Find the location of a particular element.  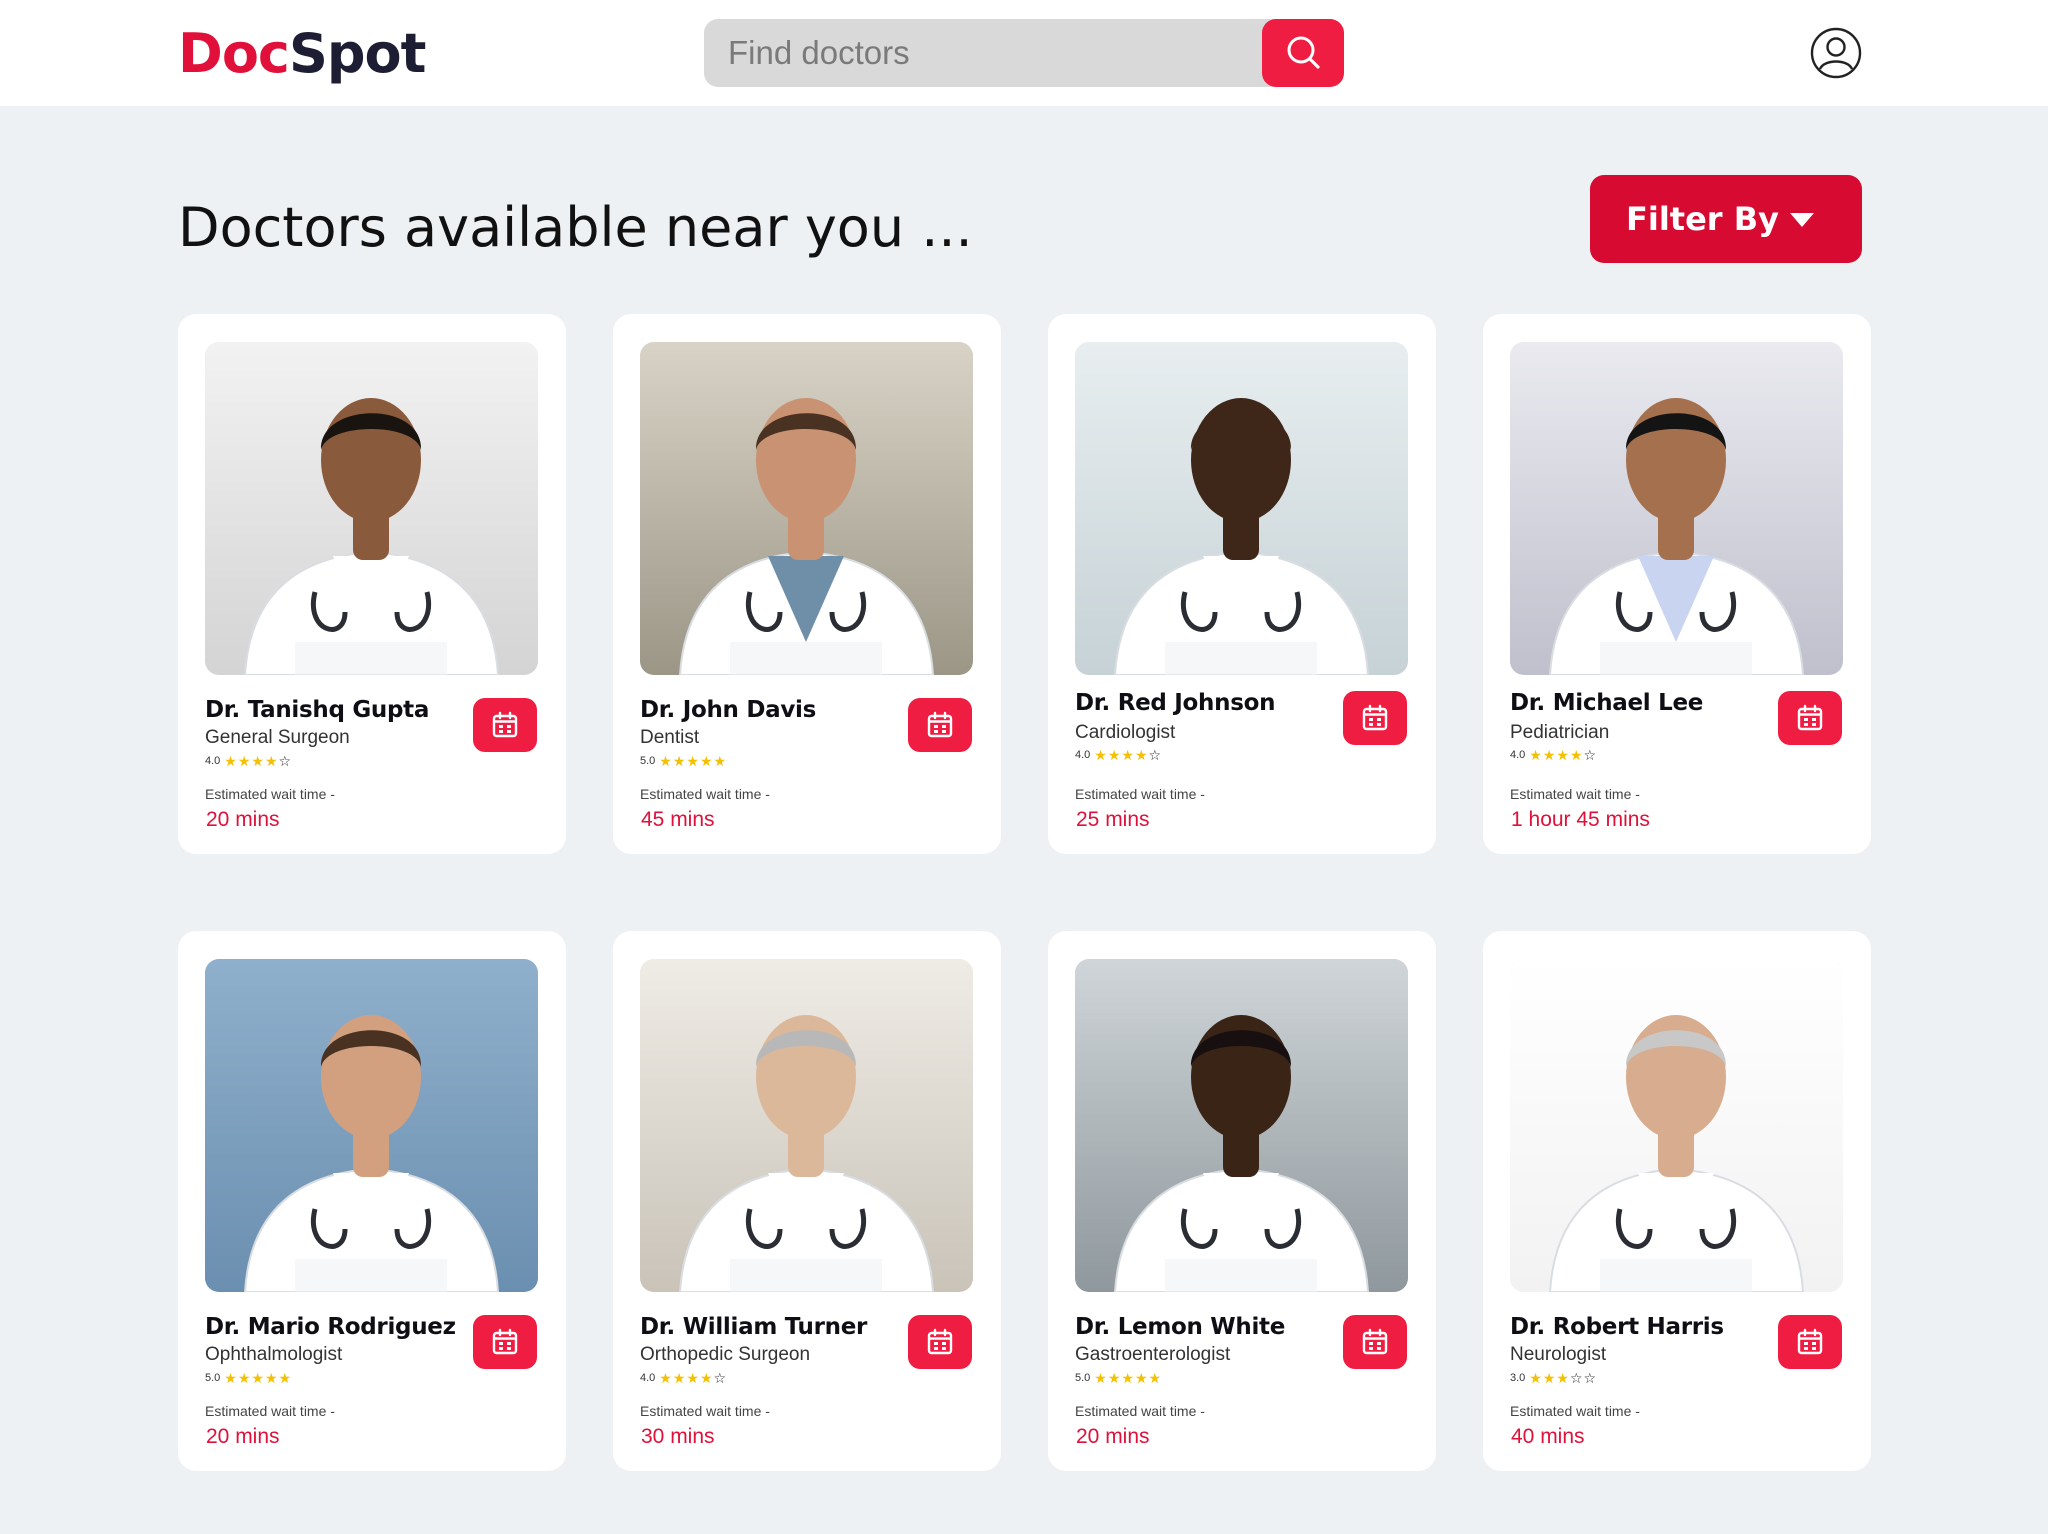

docspot-logo: DocSpot is located at coordinates (302, 54).